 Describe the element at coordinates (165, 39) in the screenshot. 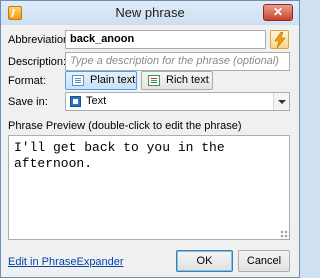

I see `abbreviation-input: back_anoon` at that location.